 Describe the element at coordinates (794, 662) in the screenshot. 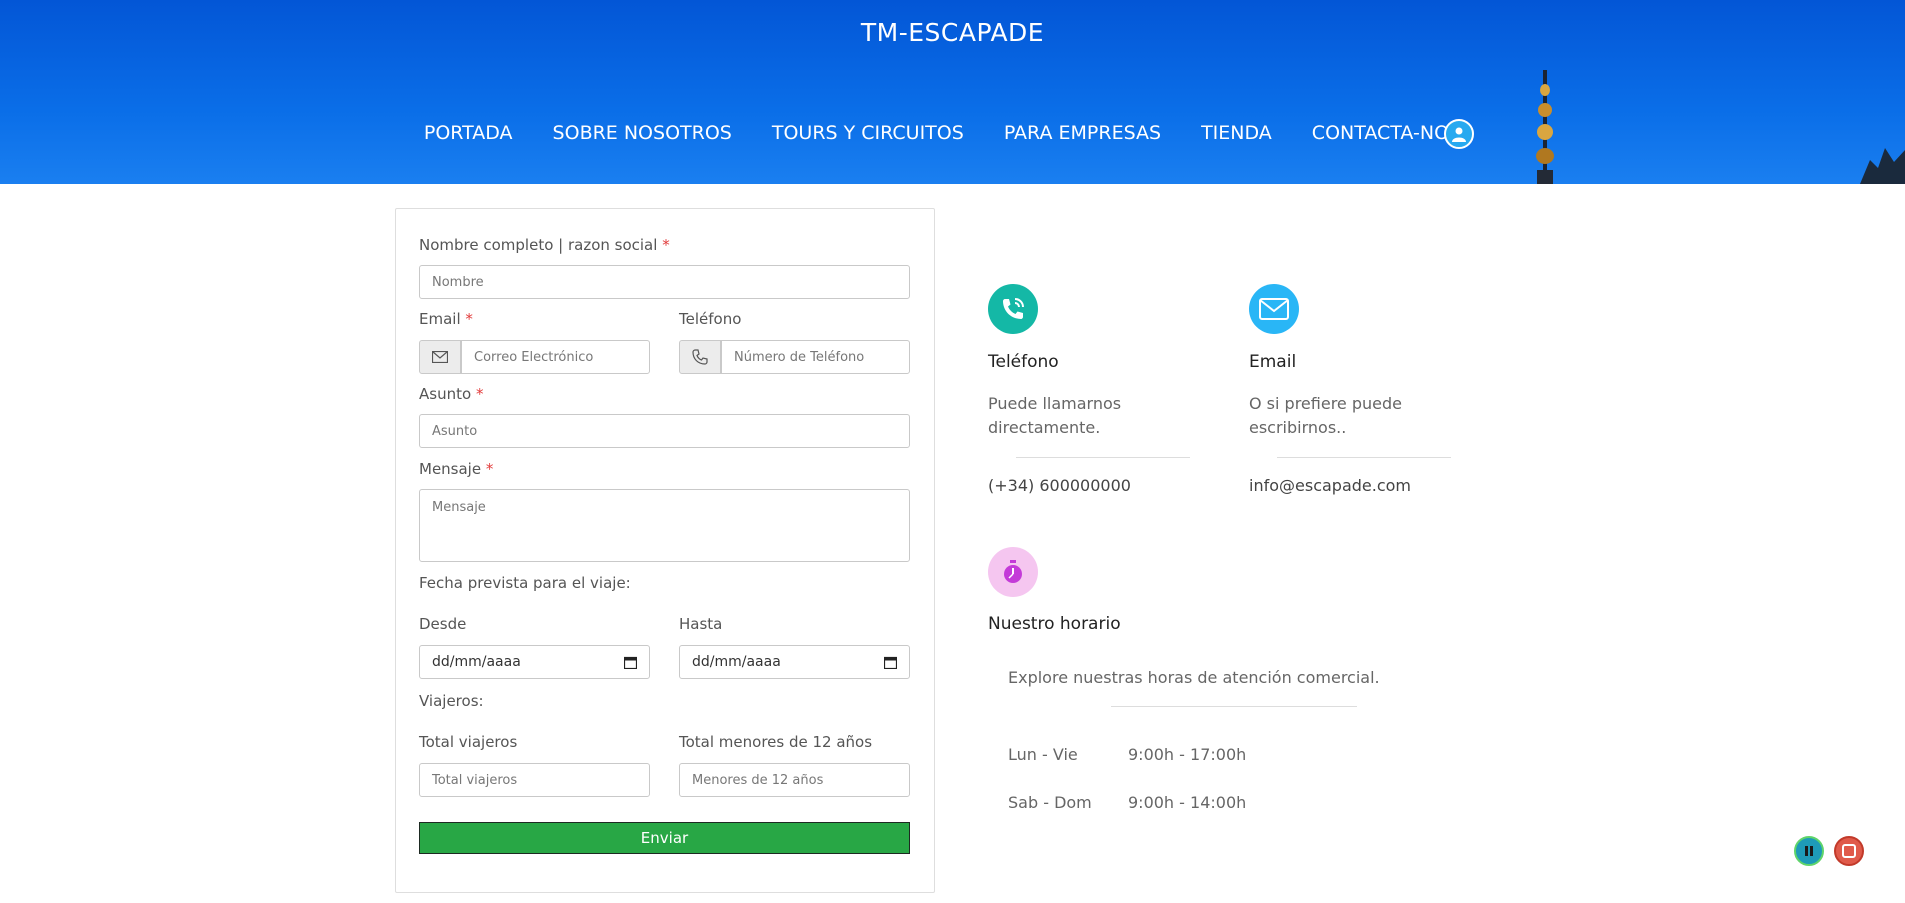

I see `to-date-input: dd/mm/aaaa` at that location.